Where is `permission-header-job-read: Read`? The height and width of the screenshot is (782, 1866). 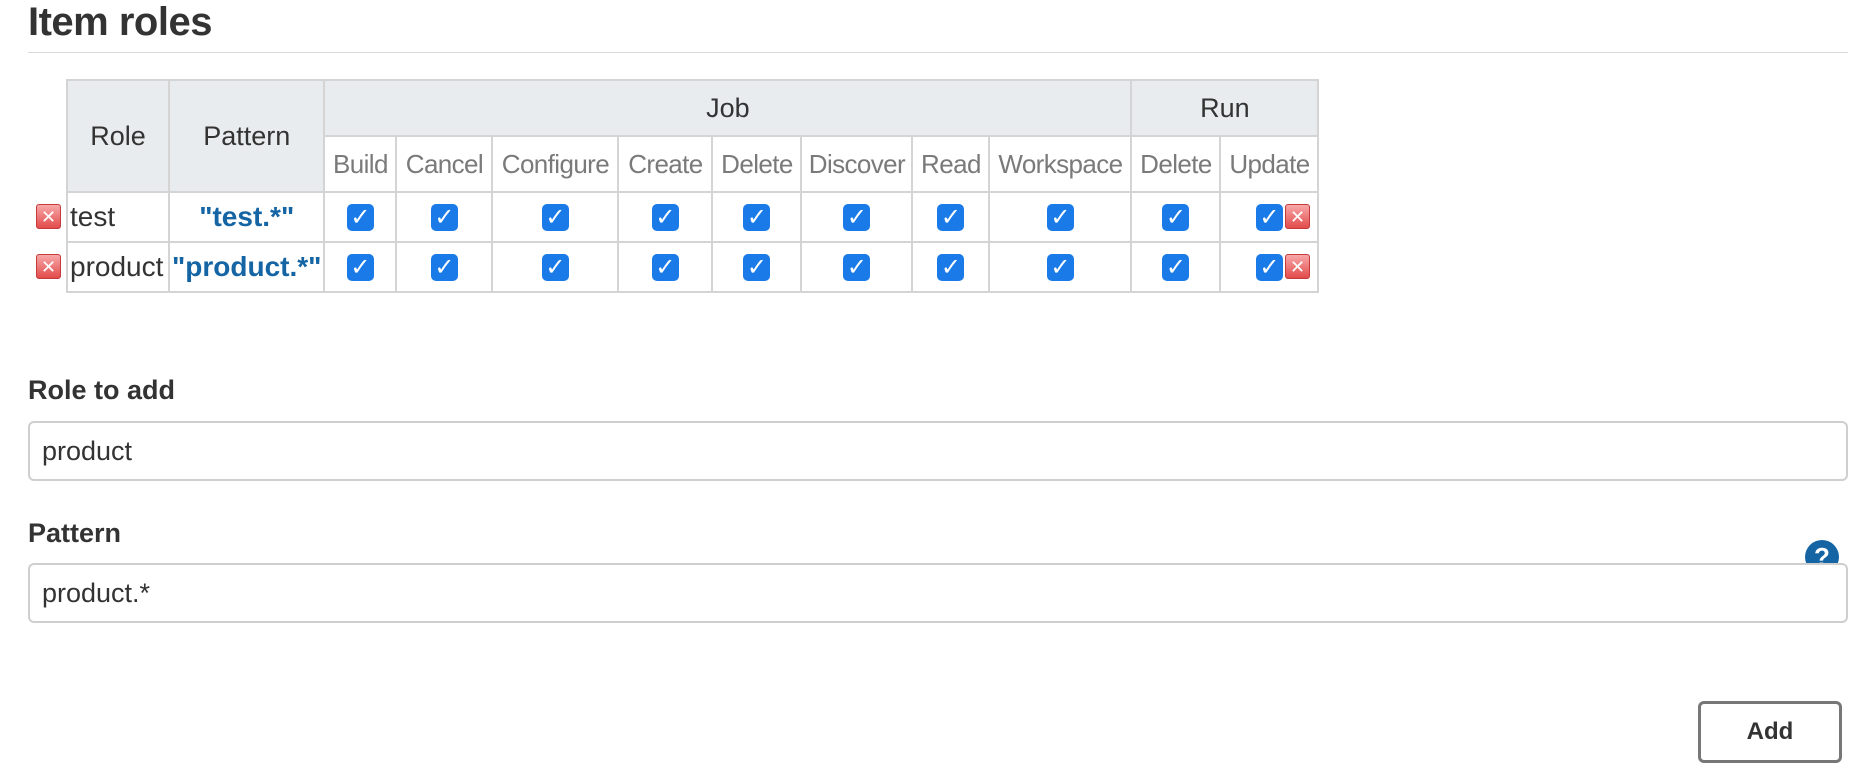
permission-header-job-read: Read is located at coordinates (951, 164).